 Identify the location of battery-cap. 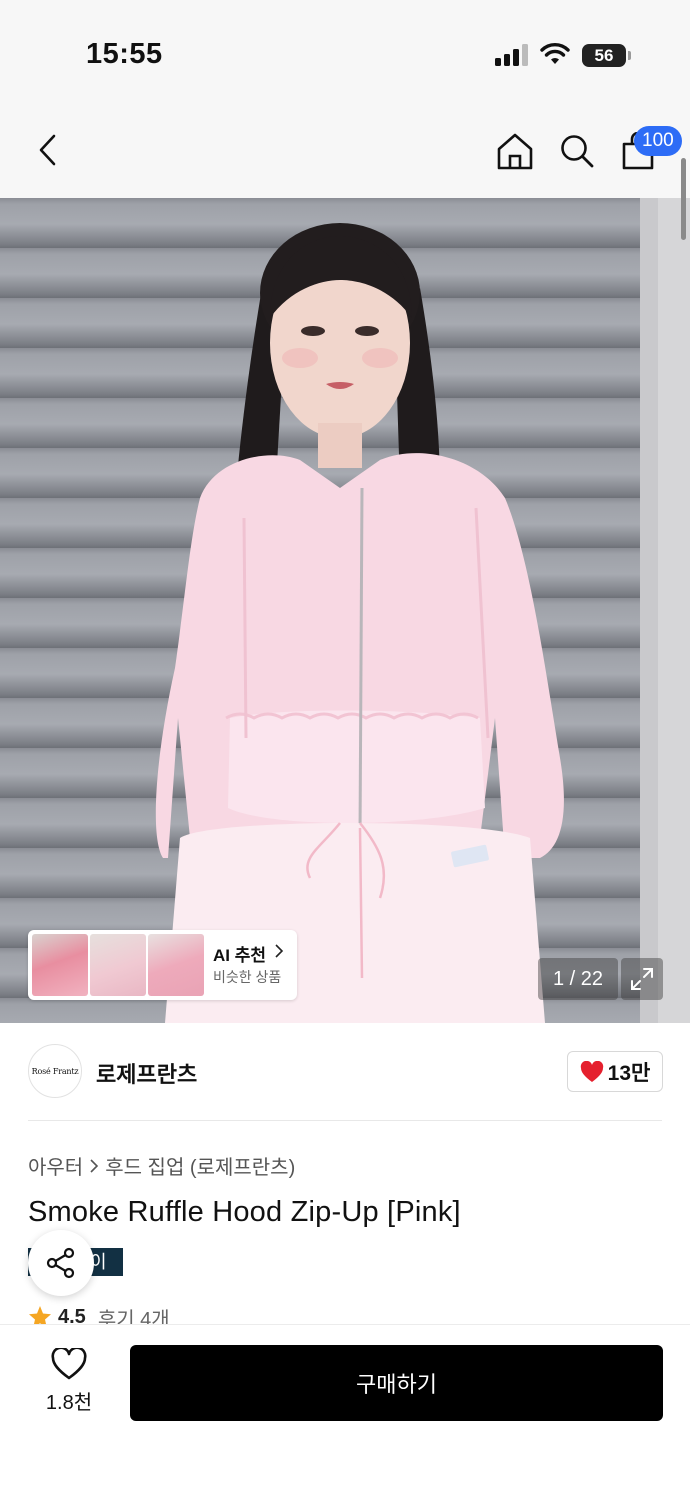
(629, 55).